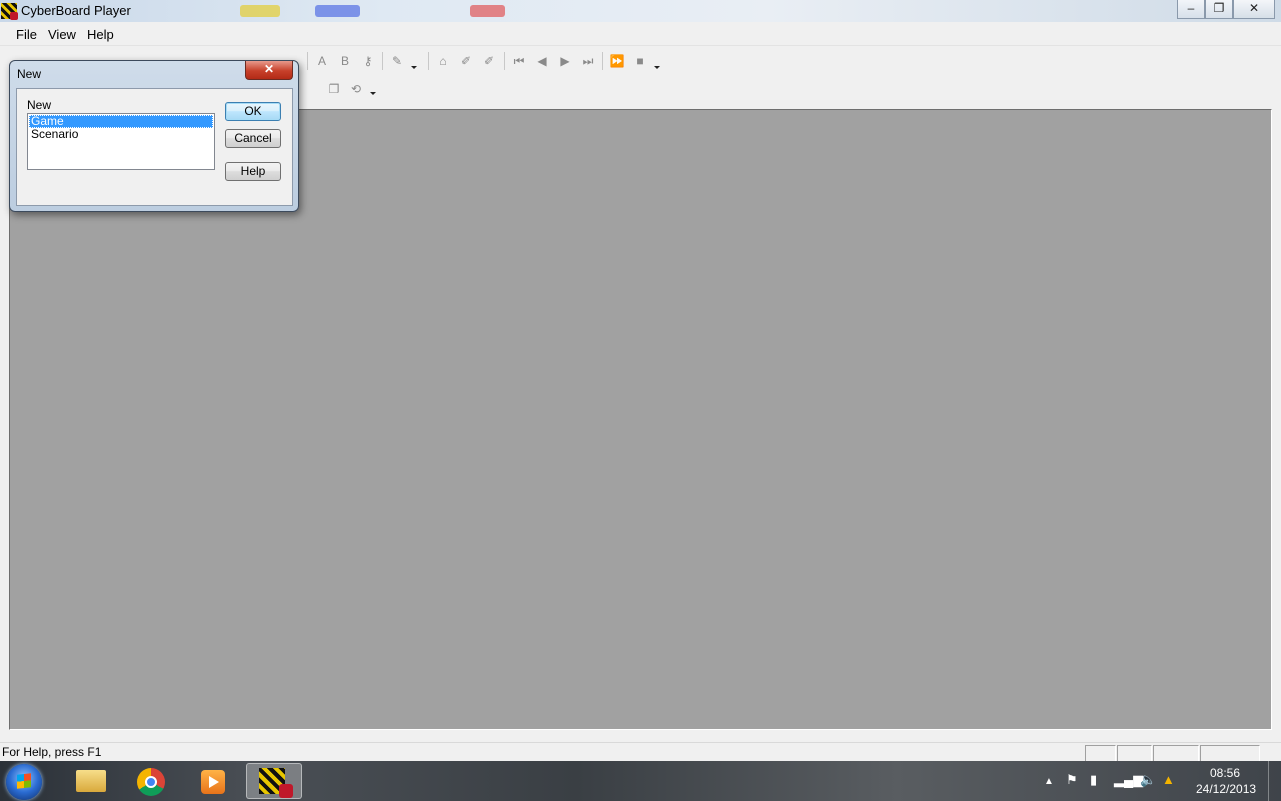 The image size is (1281, 801). Describe the element at coordinates (640, 781) in the screenshot. I see `taskbar: ▲ ⚑ ▮ ▂▄▆ 🔈 ▲ 08:56 24/12/2013` at that location.